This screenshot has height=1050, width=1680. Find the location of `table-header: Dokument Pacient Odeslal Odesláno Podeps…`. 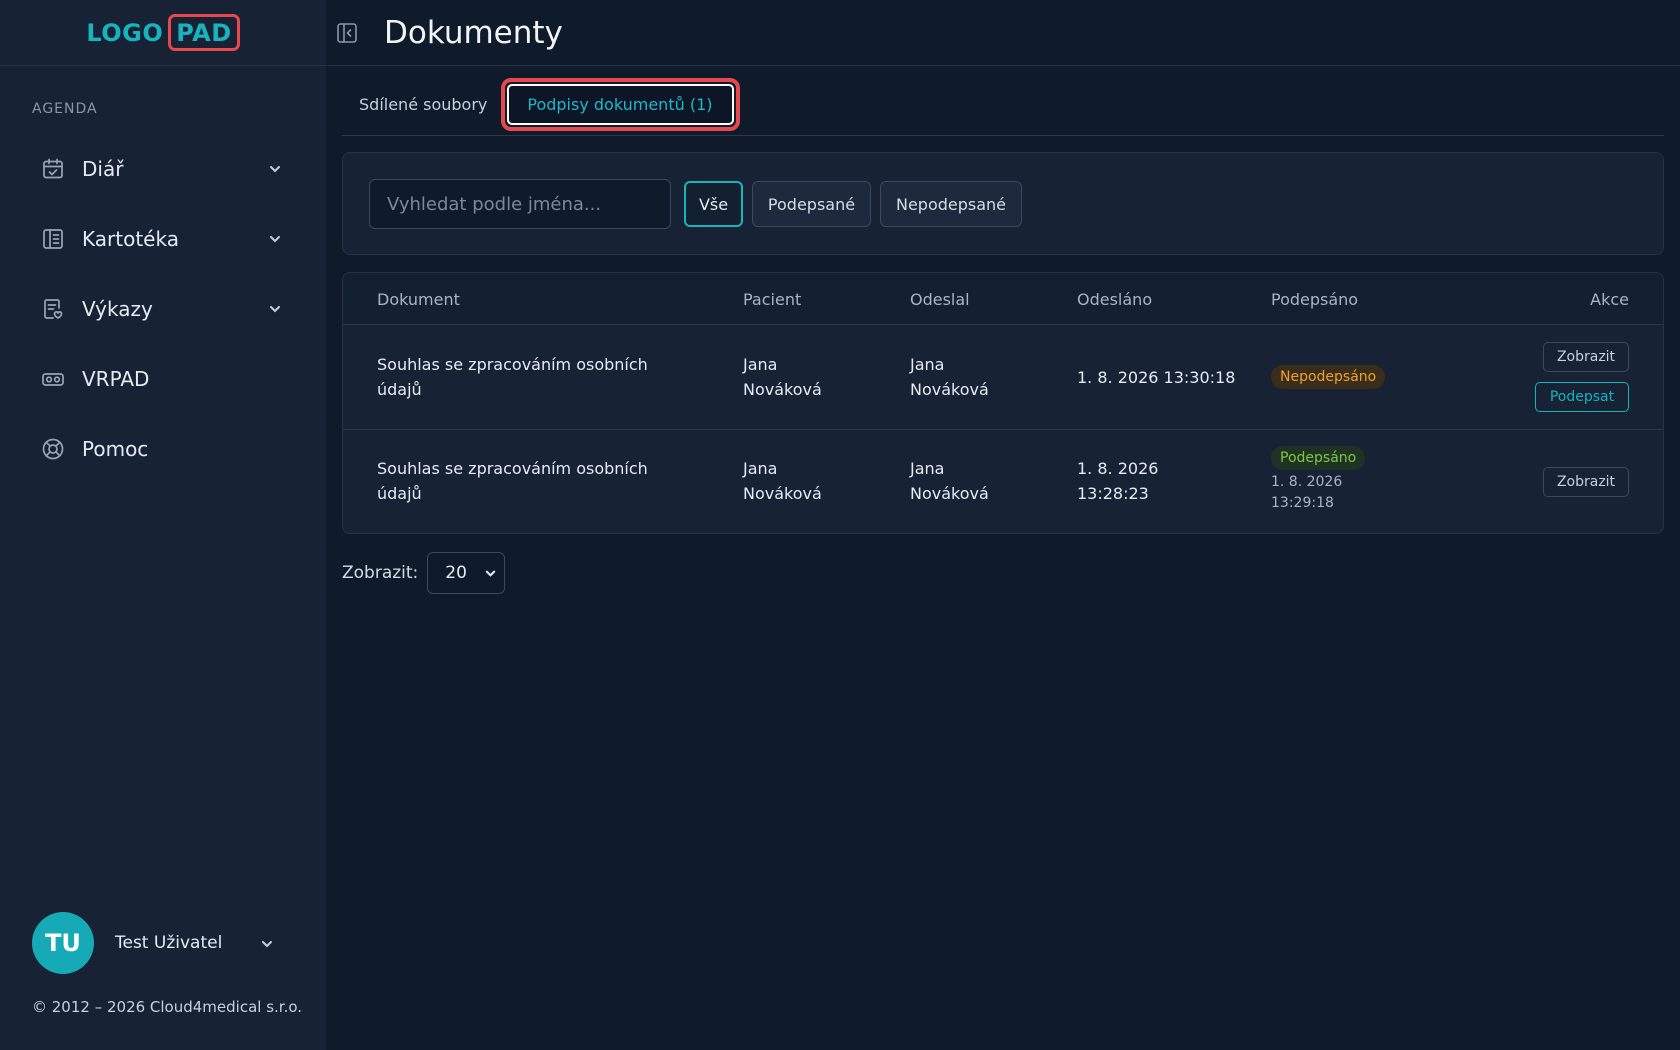

table-header: Dokument Pacient Odeslal Odesláno Podeps… is located at coordinates (1003, 299).